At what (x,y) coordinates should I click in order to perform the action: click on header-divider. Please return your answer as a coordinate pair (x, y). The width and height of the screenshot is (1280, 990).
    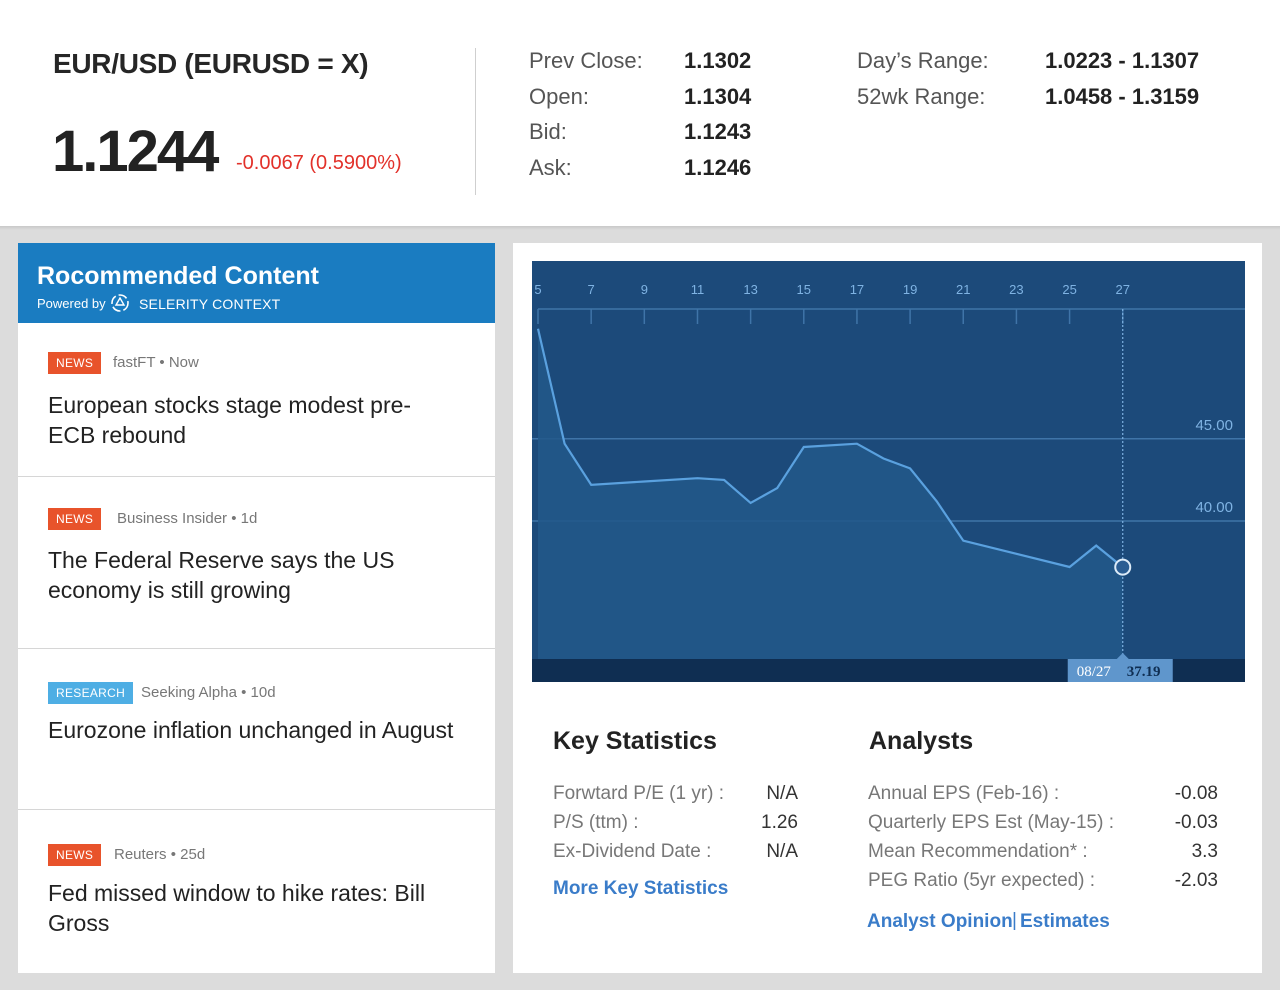
    Looking at the image, I should click on (475, 121).